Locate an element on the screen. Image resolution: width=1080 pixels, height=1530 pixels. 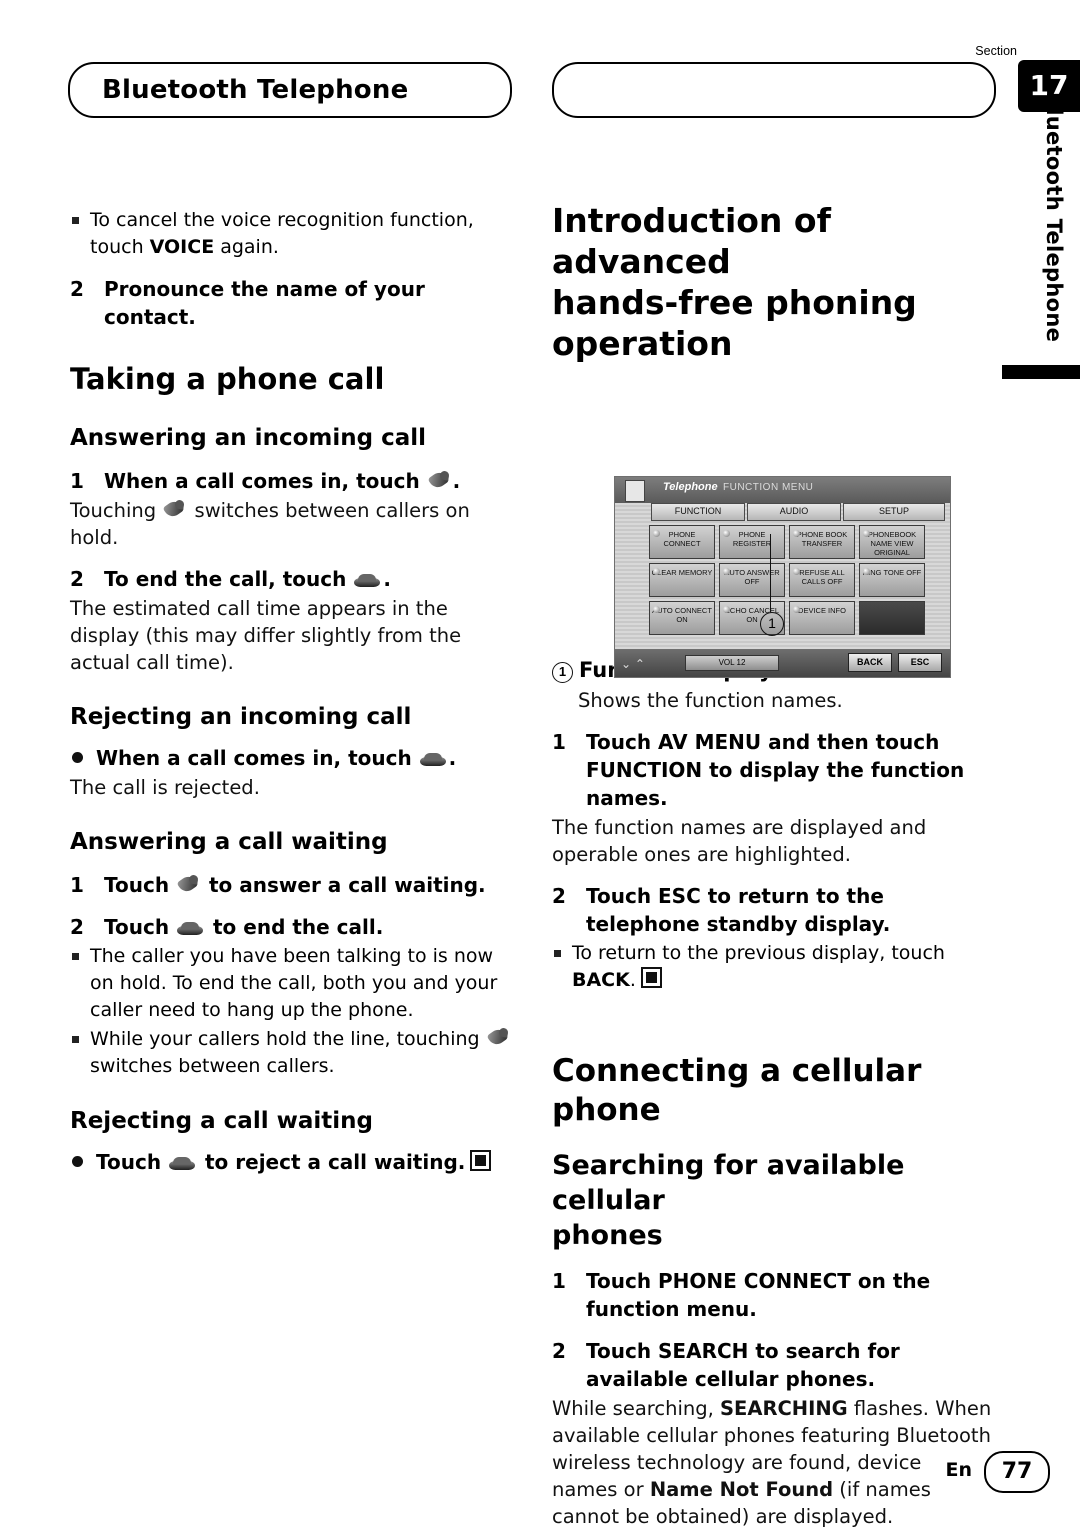
heading-taking-a-phone-call: Taking a phone call is located at coordinates (227, 379).